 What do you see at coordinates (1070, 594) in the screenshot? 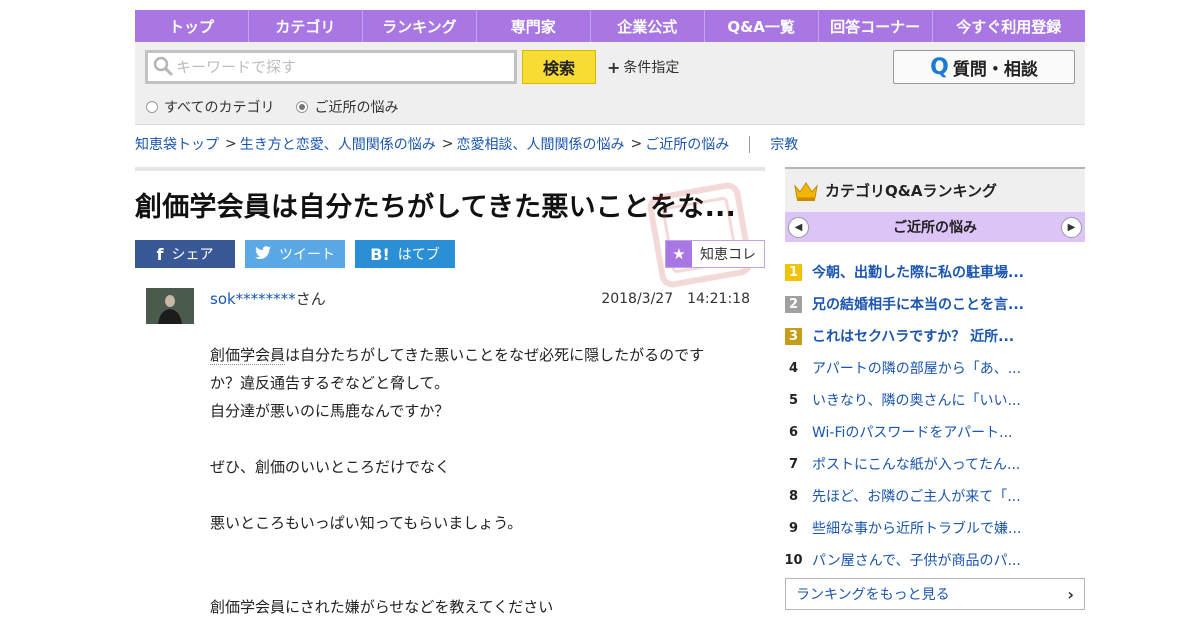
I see `chevron-right-icon: ›` at bounding box center [1070, 594].